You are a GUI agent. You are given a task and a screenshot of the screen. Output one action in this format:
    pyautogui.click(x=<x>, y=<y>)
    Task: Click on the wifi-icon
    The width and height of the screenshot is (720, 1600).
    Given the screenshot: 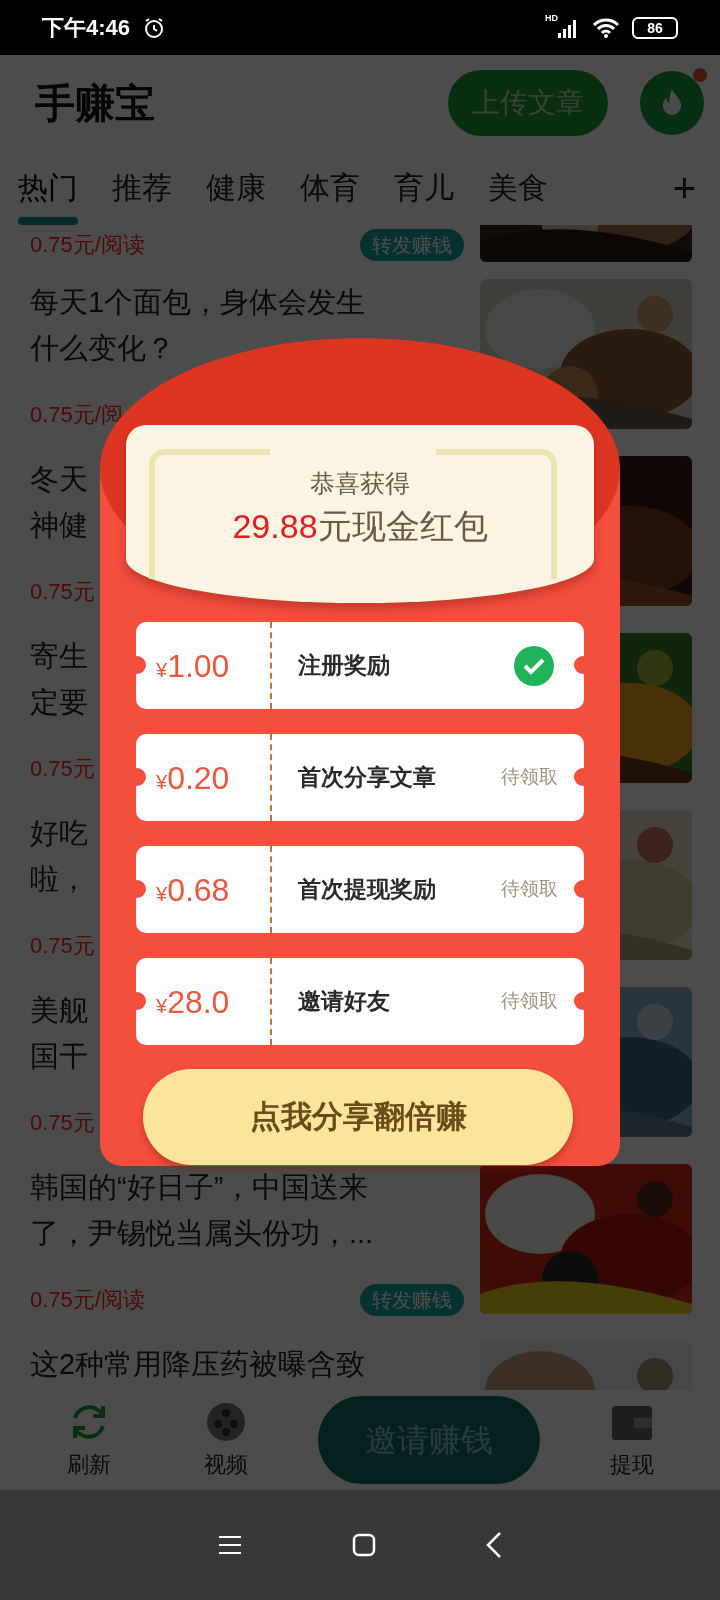 What is the action you would take?
    pyautogui.click(x=606, y=27)
    